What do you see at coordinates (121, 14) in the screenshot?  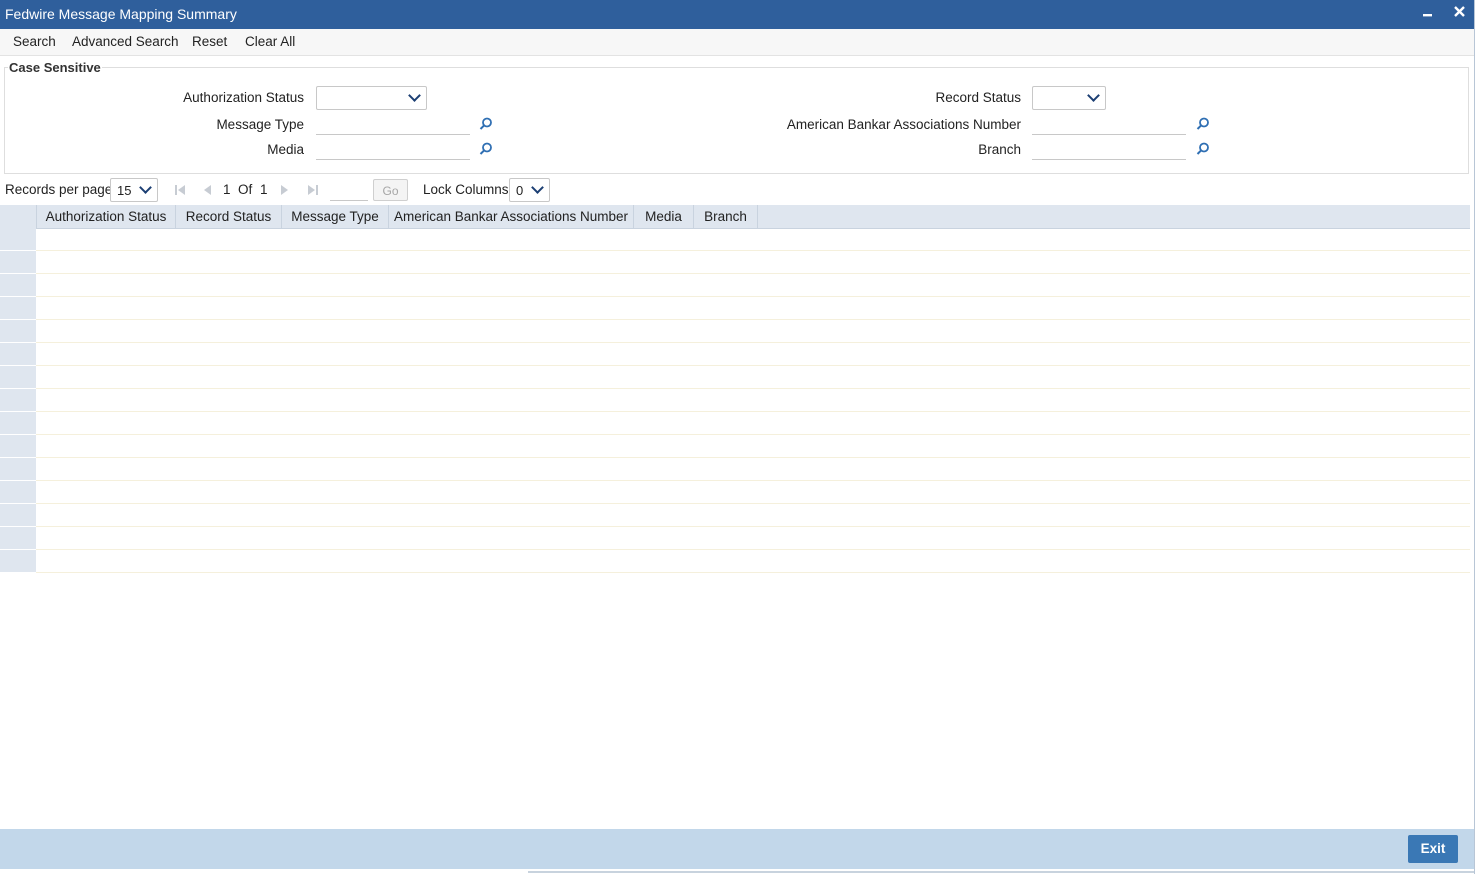 I see `window-title: Fedwire Message Mapping Summary` at bounding box center [121, 14].